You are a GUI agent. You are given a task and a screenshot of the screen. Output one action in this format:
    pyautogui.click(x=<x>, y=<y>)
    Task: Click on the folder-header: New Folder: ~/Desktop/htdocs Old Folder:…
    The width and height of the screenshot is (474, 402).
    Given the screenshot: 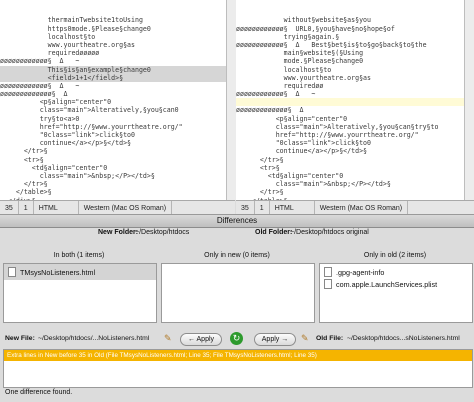 What is the action you would take?
    pyautogui.click(x=237, y=234)
    